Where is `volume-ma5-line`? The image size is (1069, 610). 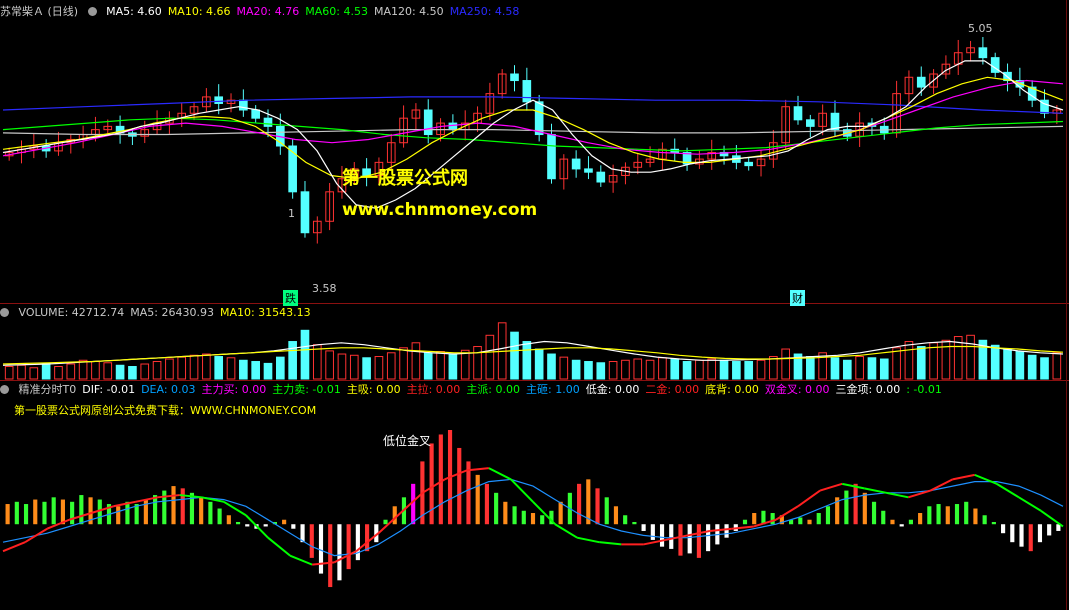 volume-ma5-line is located at coordinates (533, 353).